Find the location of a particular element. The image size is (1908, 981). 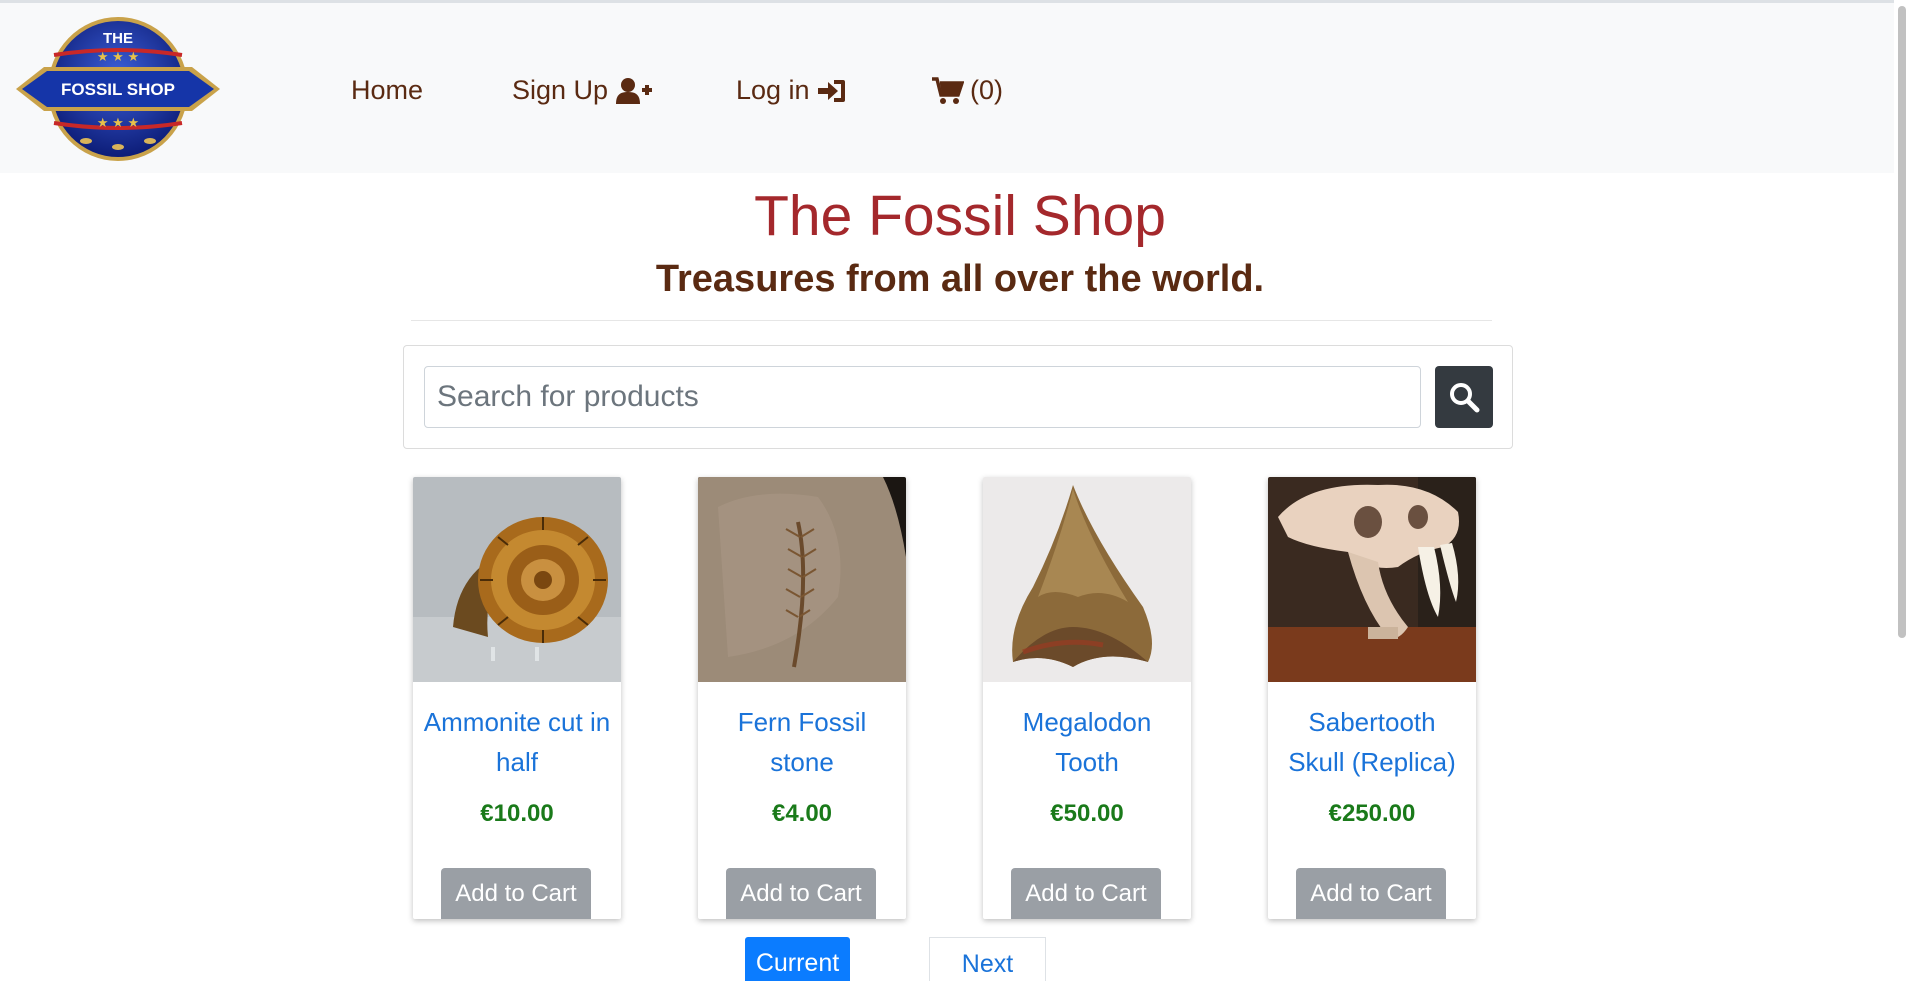

pagination-next: Next is located at coordinates (987, 959).